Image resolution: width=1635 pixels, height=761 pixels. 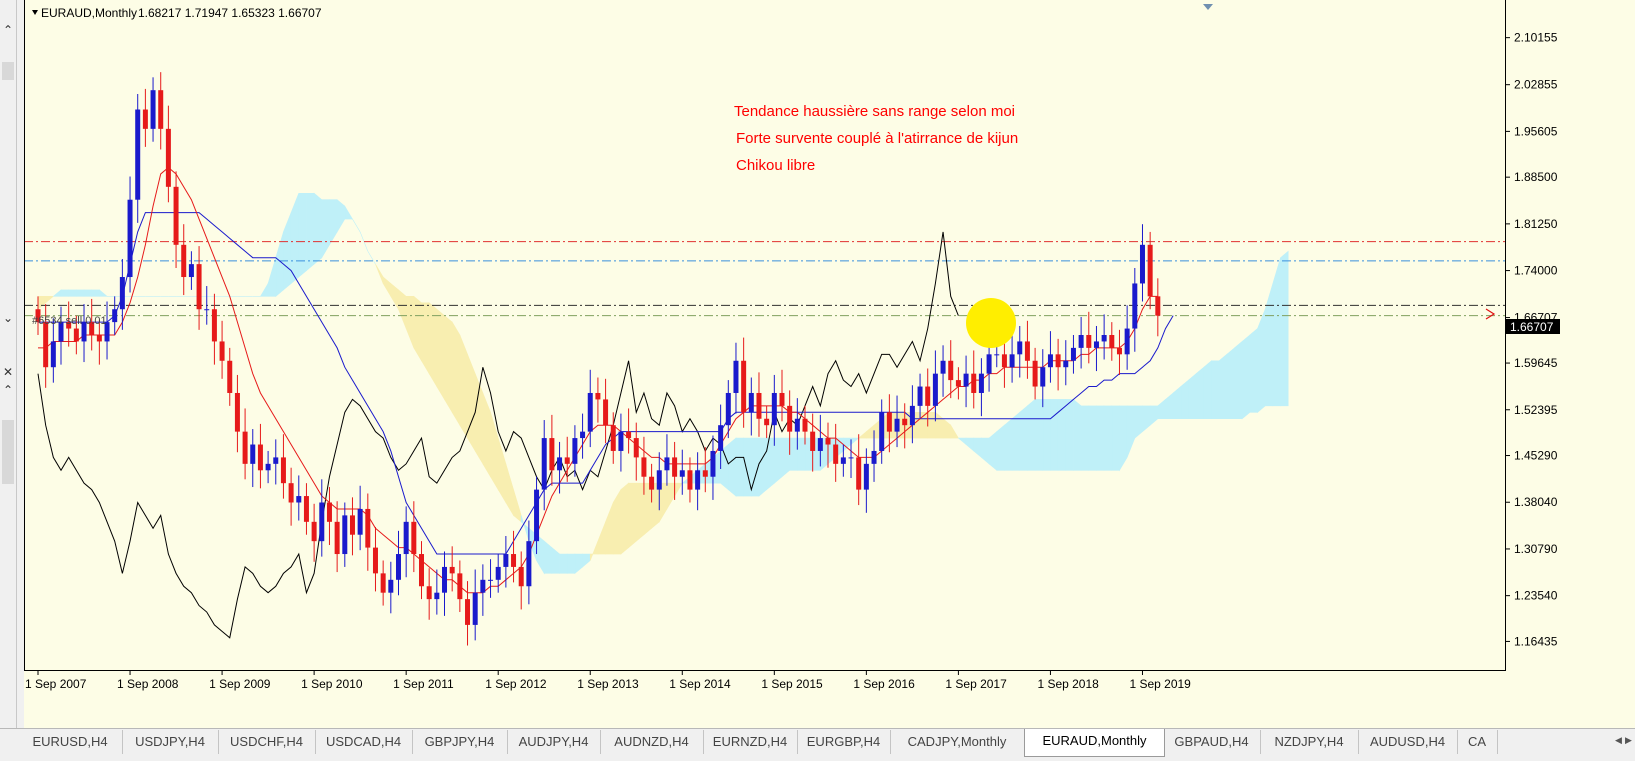 What do you see at coordinates (554, 742) in the screenshot?
I see `tab-audjpy-h4: AUDJPY,H4` at bounding box center [554, 742].